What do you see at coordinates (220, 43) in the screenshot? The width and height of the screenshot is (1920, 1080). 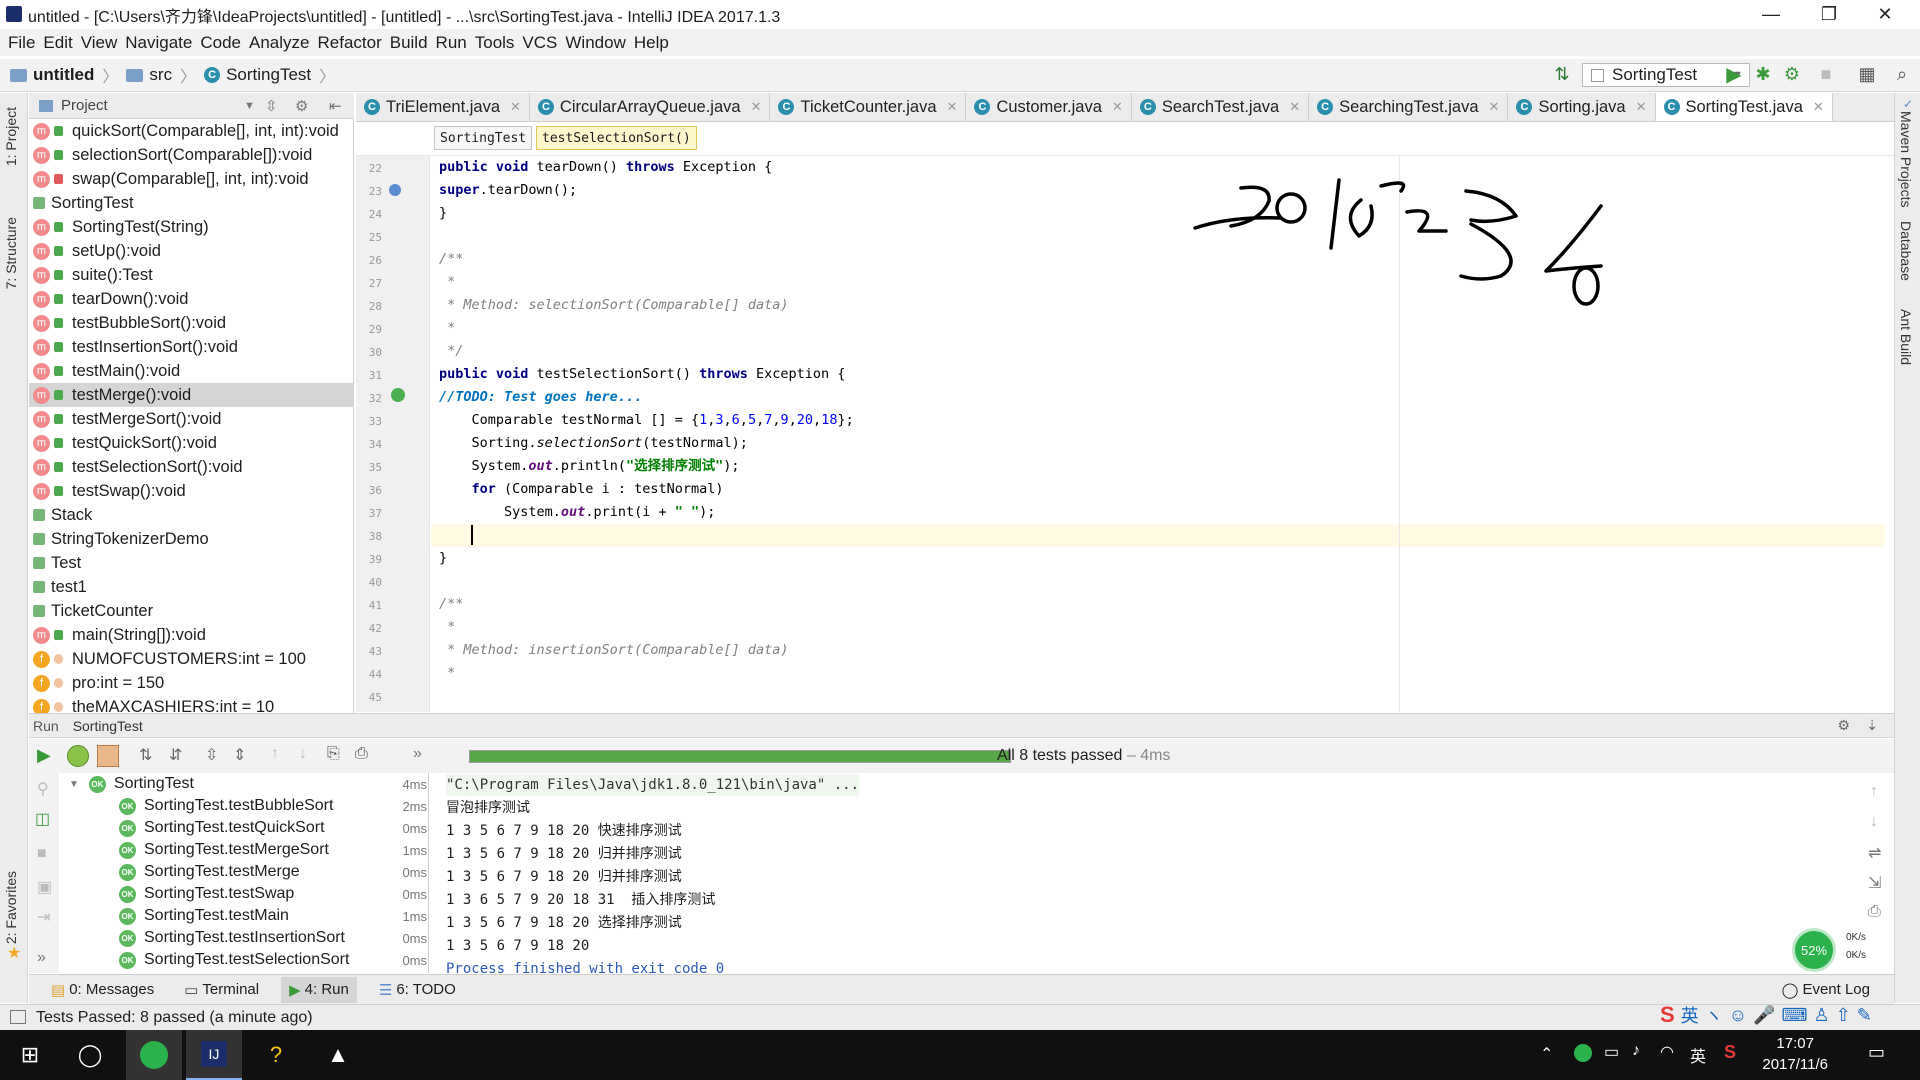 I see `menu-code: Code` at bounding box center [220, 43].